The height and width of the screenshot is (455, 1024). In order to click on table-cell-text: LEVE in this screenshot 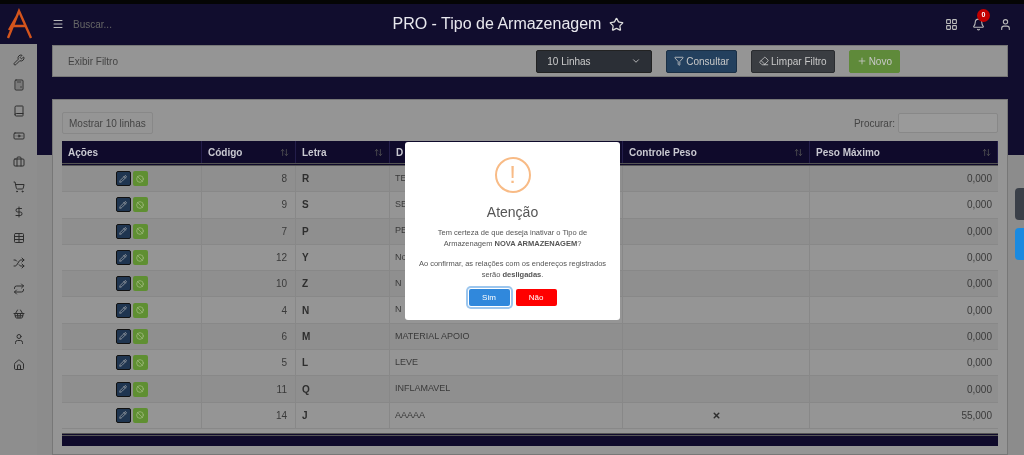, I will do `click(406, 362)`.